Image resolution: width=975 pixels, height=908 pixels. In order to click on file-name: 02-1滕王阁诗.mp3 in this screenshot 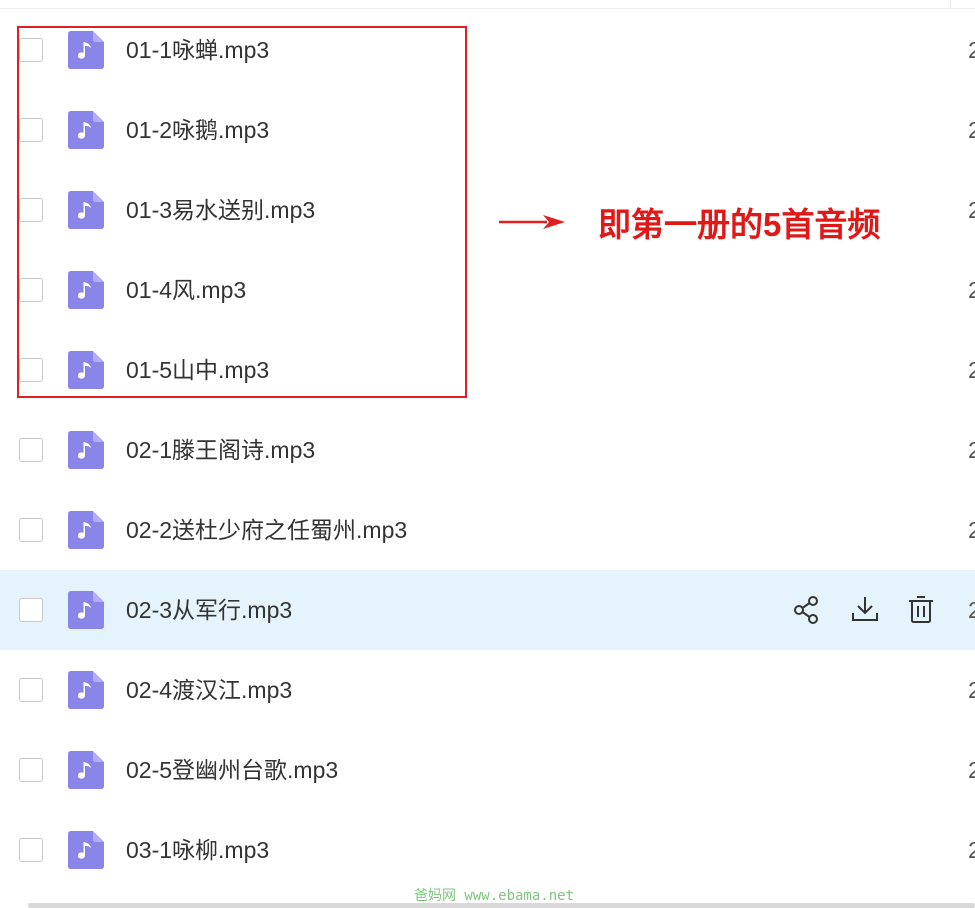, I will do `click(220, 450)`.